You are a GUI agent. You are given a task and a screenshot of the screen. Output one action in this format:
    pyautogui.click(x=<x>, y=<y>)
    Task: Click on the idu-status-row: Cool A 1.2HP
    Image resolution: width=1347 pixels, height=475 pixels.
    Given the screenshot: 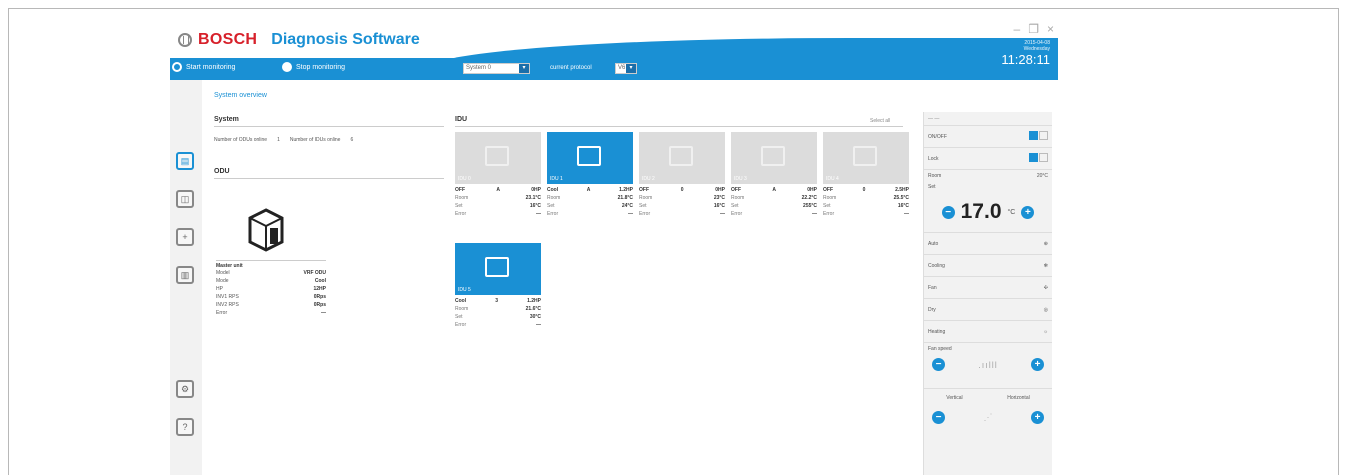 What is the action you would take?
    pyautogui.click(x=590, y=190)
    